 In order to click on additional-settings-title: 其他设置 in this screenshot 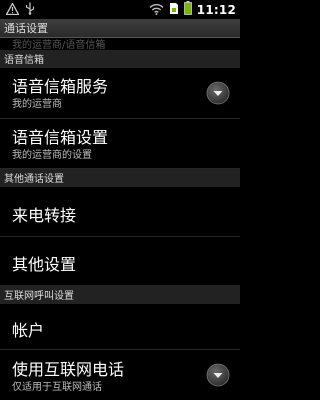, I will do `click(44, 264)`.